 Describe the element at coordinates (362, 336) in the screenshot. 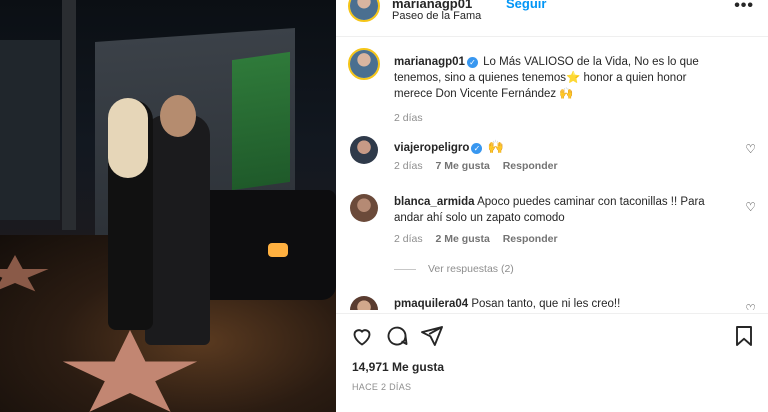

I see `heart-icon` at that location.